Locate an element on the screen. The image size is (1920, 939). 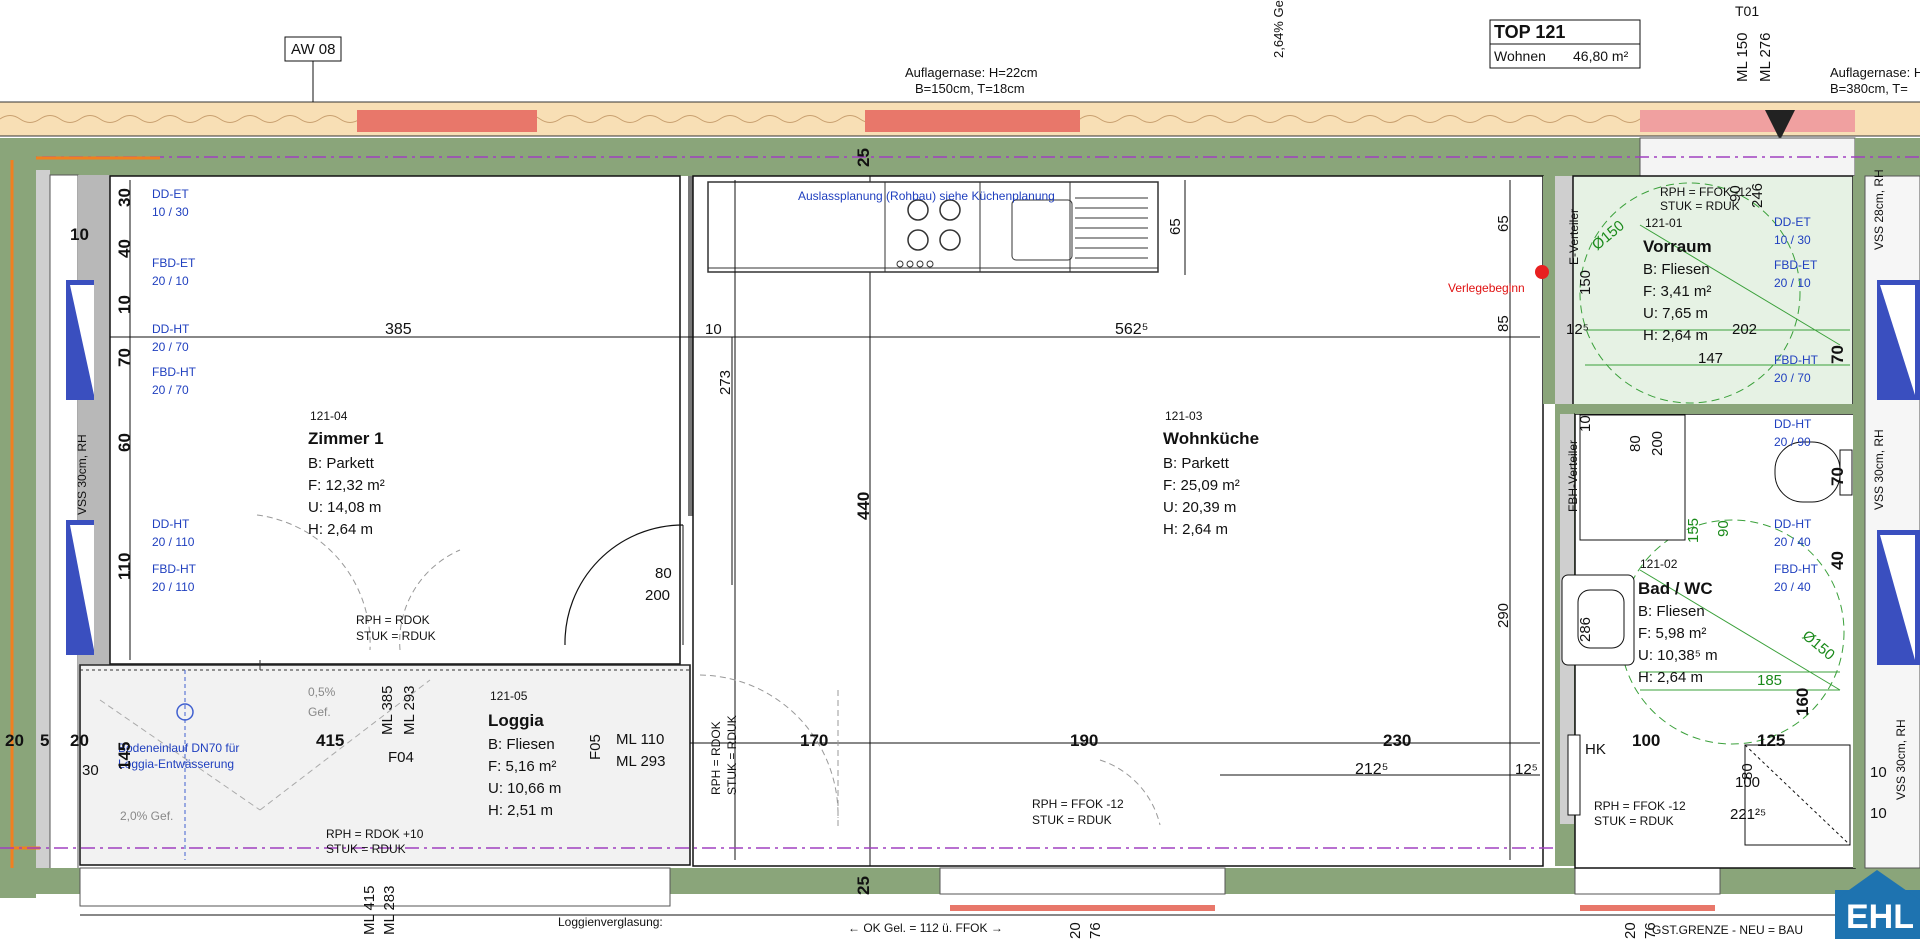
win-r-vss2: VSS 30cm, RH is located at coordinates (1879, 469).